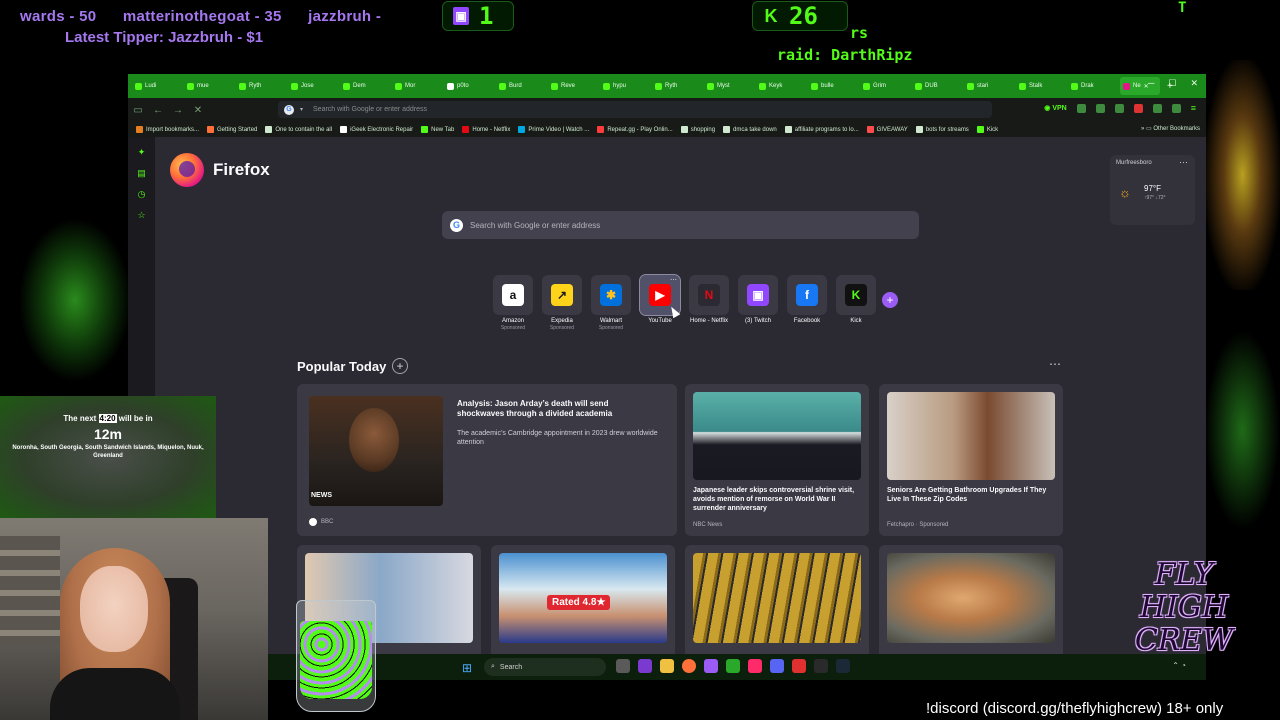 This screenshot has width=1280, height=720. Describe the element at coordinates (417, 86) in the screenshot. I see `browser-tab: Mor` at that location.